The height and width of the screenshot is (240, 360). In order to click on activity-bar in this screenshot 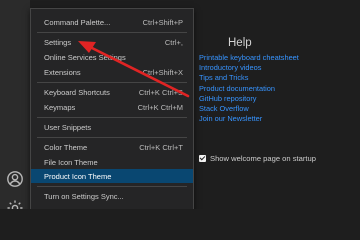, I will do `click(15, 104)`.